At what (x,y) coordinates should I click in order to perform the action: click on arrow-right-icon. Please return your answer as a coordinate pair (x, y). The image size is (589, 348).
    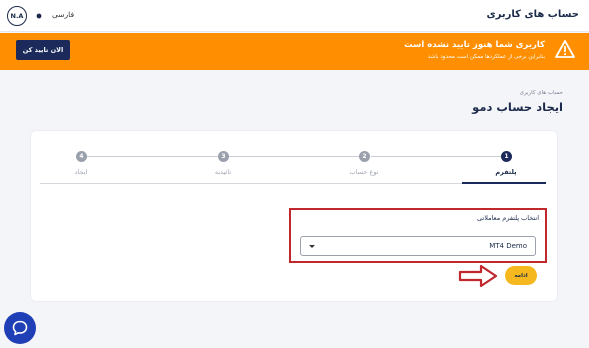
    Looking at the image, I should click on (478, 276).